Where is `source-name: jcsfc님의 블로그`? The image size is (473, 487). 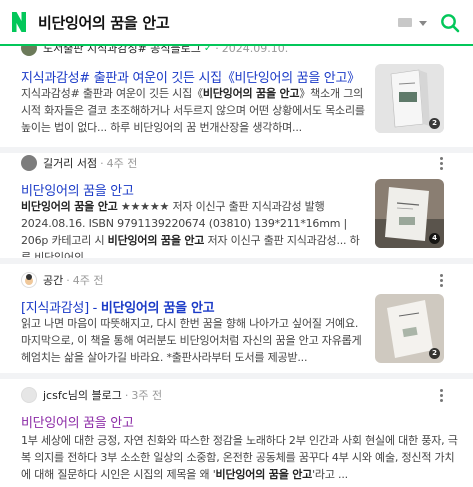
source-name: jcsfc님의 블로그 is located at coordinates (82, 395).